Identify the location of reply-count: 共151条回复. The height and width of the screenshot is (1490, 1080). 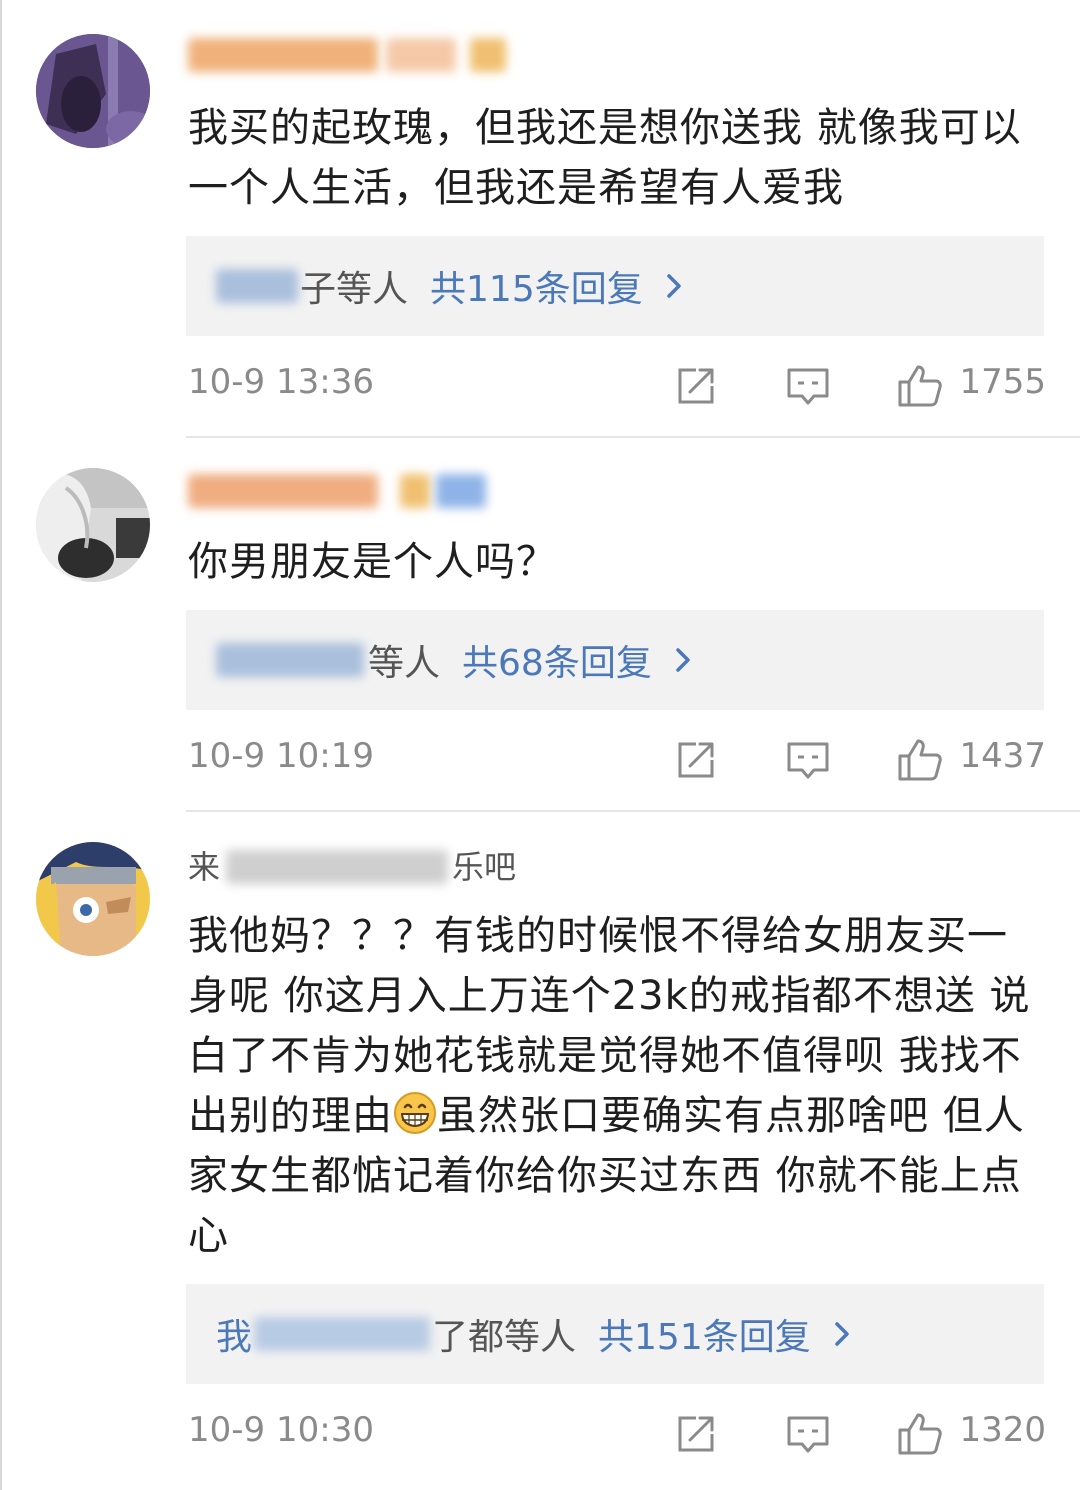
(704, 1334).